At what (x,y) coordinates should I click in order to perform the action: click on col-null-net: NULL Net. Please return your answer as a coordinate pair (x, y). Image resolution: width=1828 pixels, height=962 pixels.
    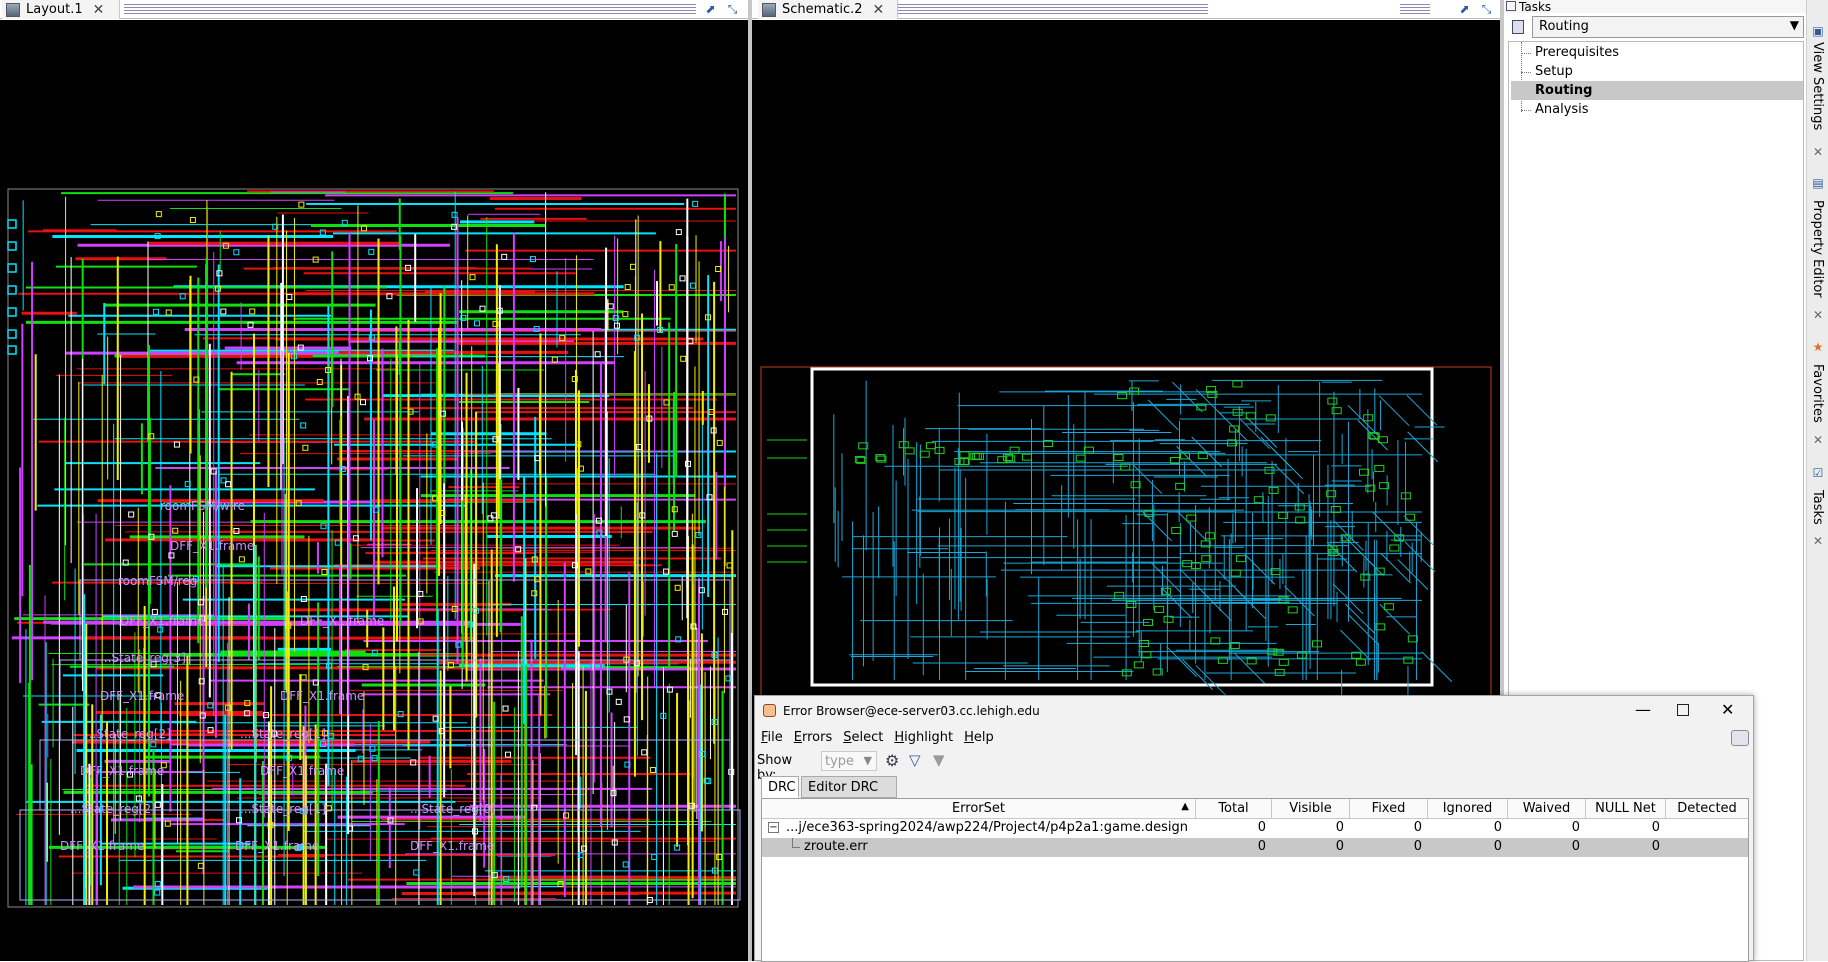
    Looking at the image, I should click on (1626, 809).